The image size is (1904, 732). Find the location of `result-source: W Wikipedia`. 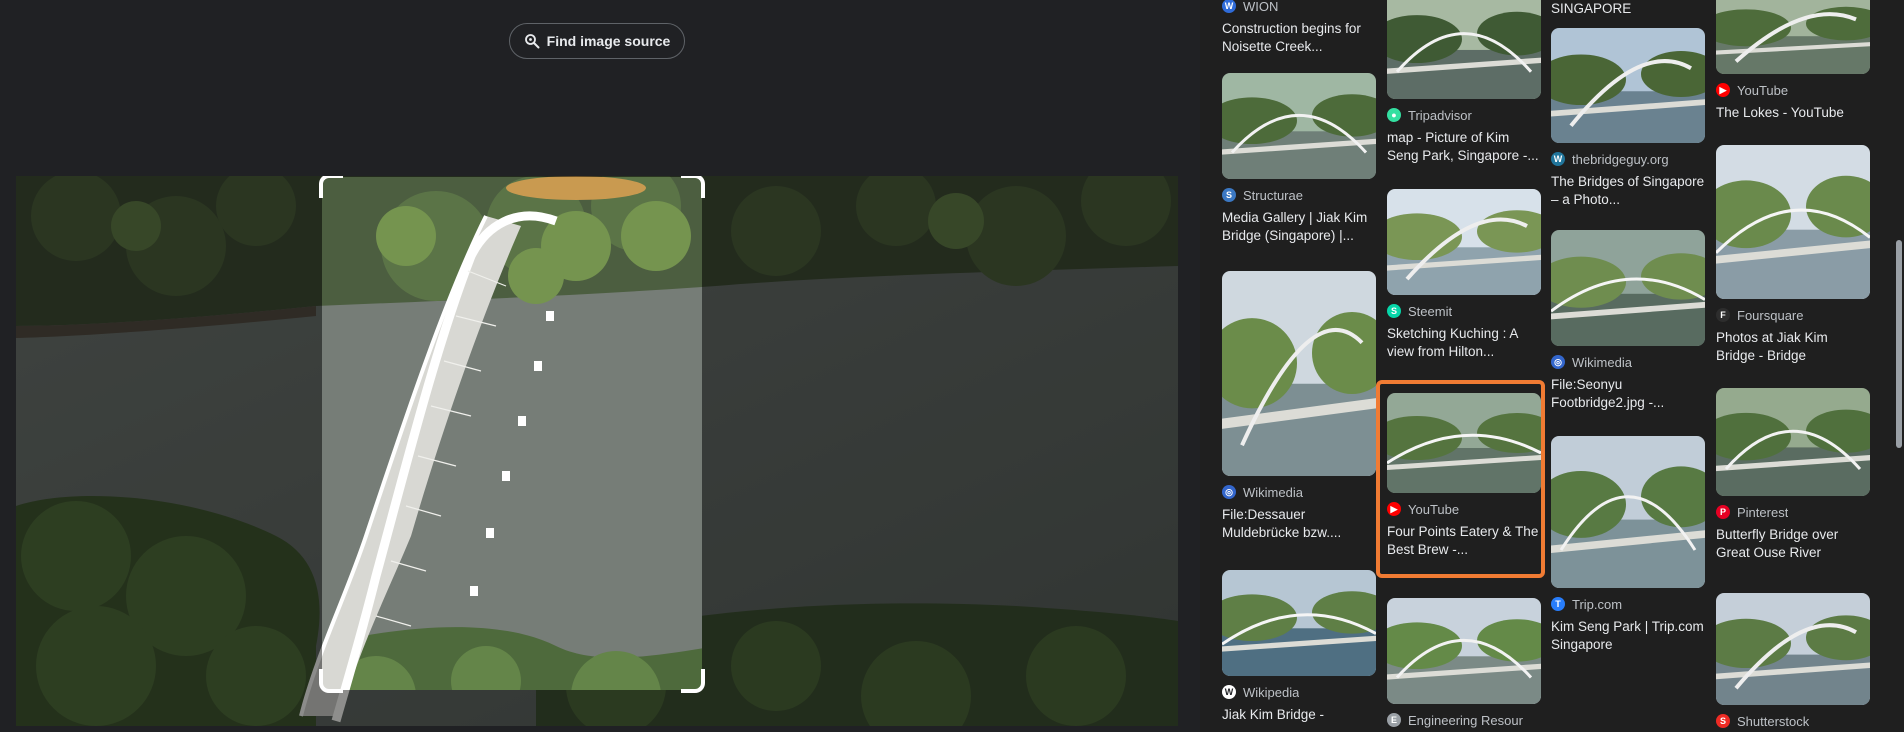

result-source: W Wikipedia is located at coordinates (1299, 692).